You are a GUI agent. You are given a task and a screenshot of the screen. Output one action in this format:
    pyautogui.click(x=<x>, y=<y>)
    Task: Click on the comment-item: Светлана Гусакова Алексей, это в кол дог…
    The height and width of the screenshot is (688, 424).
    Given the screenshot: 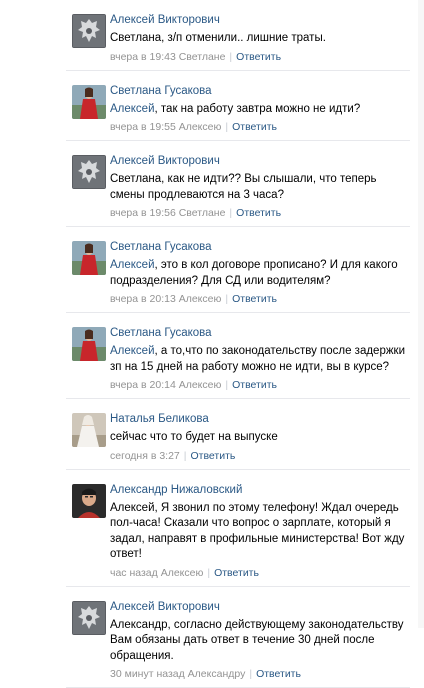 What is the action you would take?
    pyautogui.click(x=238, y=270)
    